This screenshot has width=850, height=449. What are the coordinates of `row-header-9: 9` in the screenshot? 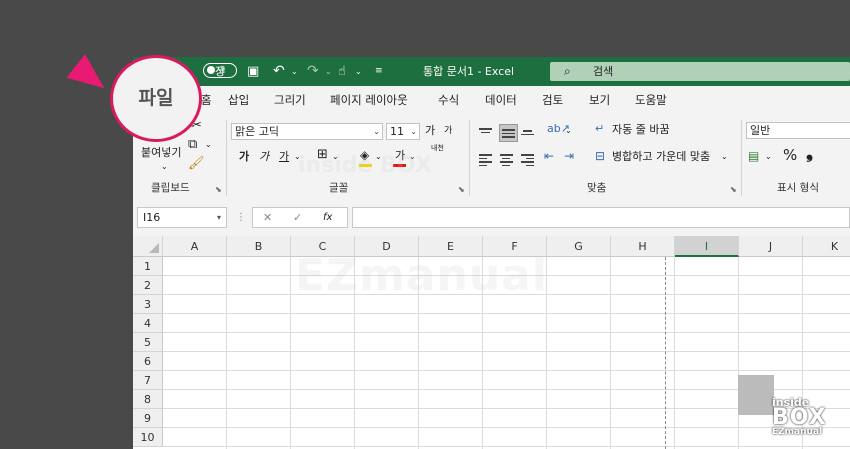 It's located at (148, 418).